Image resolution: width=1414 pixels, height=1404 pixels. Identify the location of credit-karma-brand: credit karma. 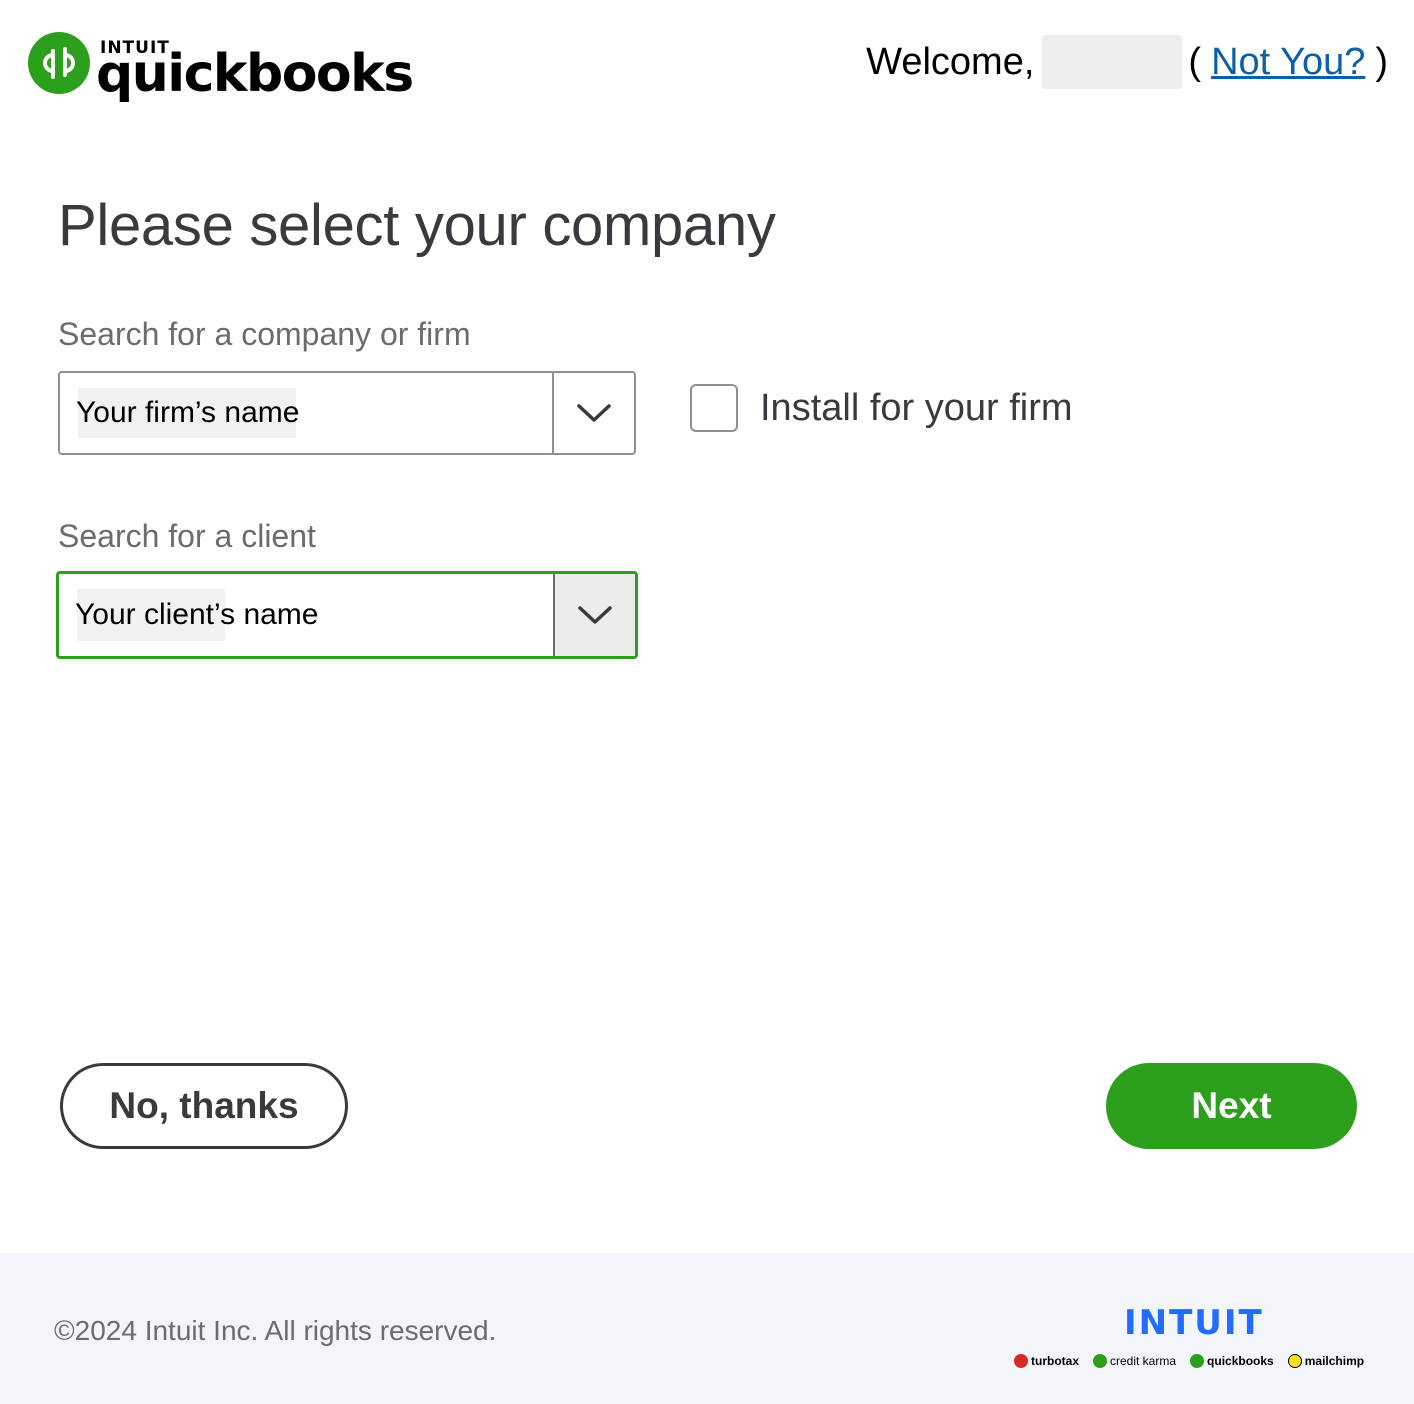
(1134, 1361).